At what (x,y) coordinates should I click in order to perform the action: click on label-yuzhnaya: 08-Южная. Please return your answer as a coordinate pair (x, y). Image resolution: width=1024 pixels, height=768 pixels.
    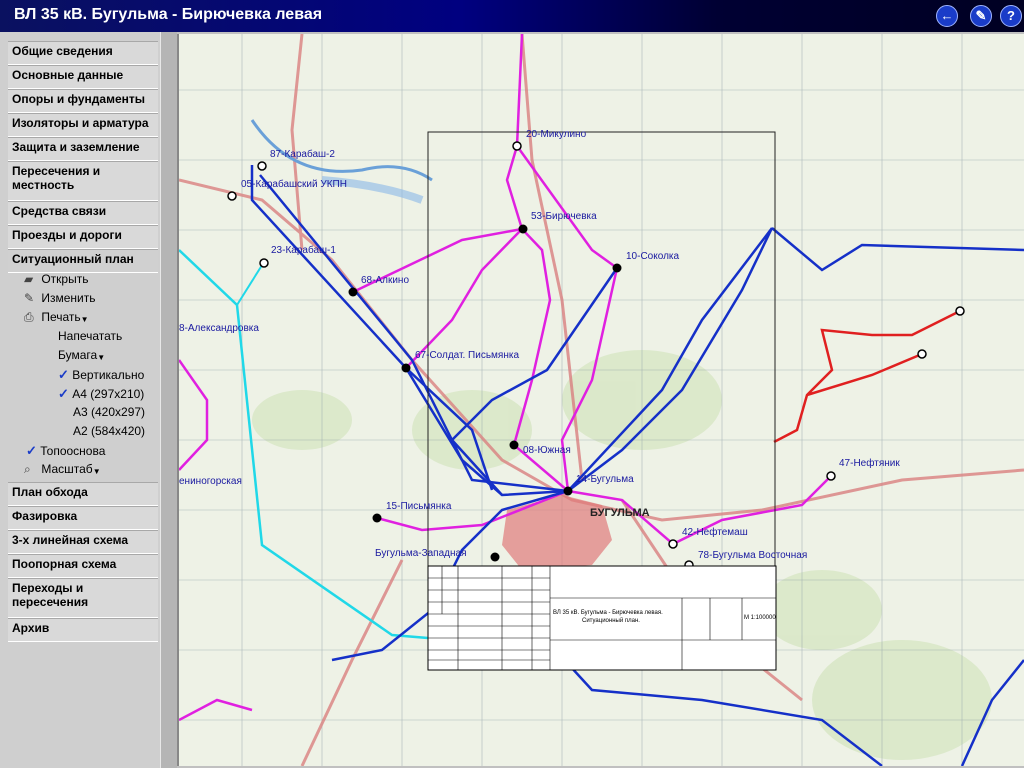
    Looking at the image, I should click on (547, 450).